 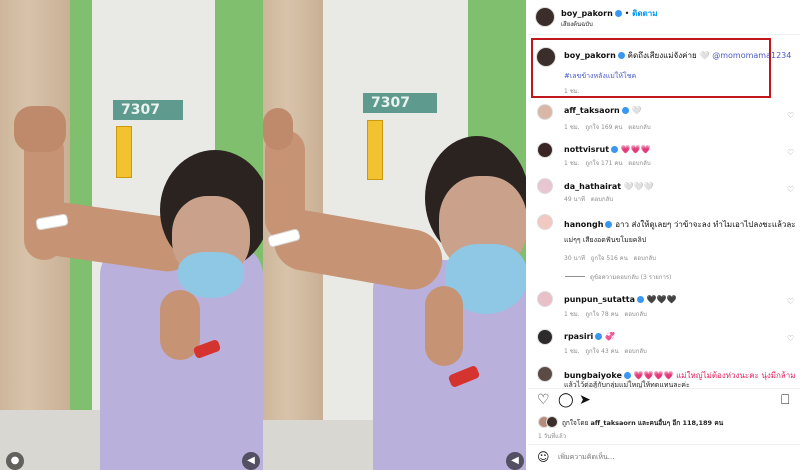 I want to click on comment-meta: 1 ชม. ถูกใจ 169 คน ตอบกลับ, so click(x=607, y=127).